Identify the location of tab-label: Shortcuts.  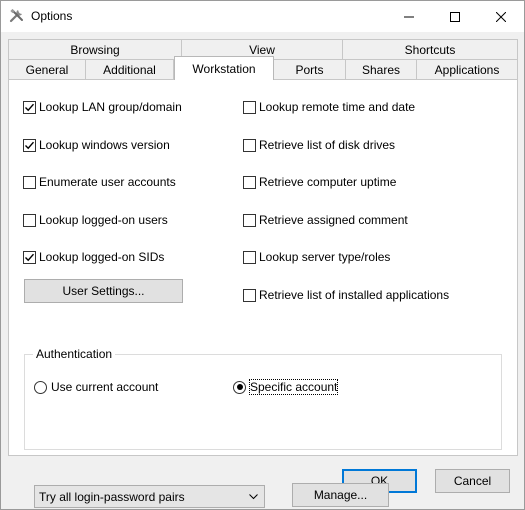
(430, 50).